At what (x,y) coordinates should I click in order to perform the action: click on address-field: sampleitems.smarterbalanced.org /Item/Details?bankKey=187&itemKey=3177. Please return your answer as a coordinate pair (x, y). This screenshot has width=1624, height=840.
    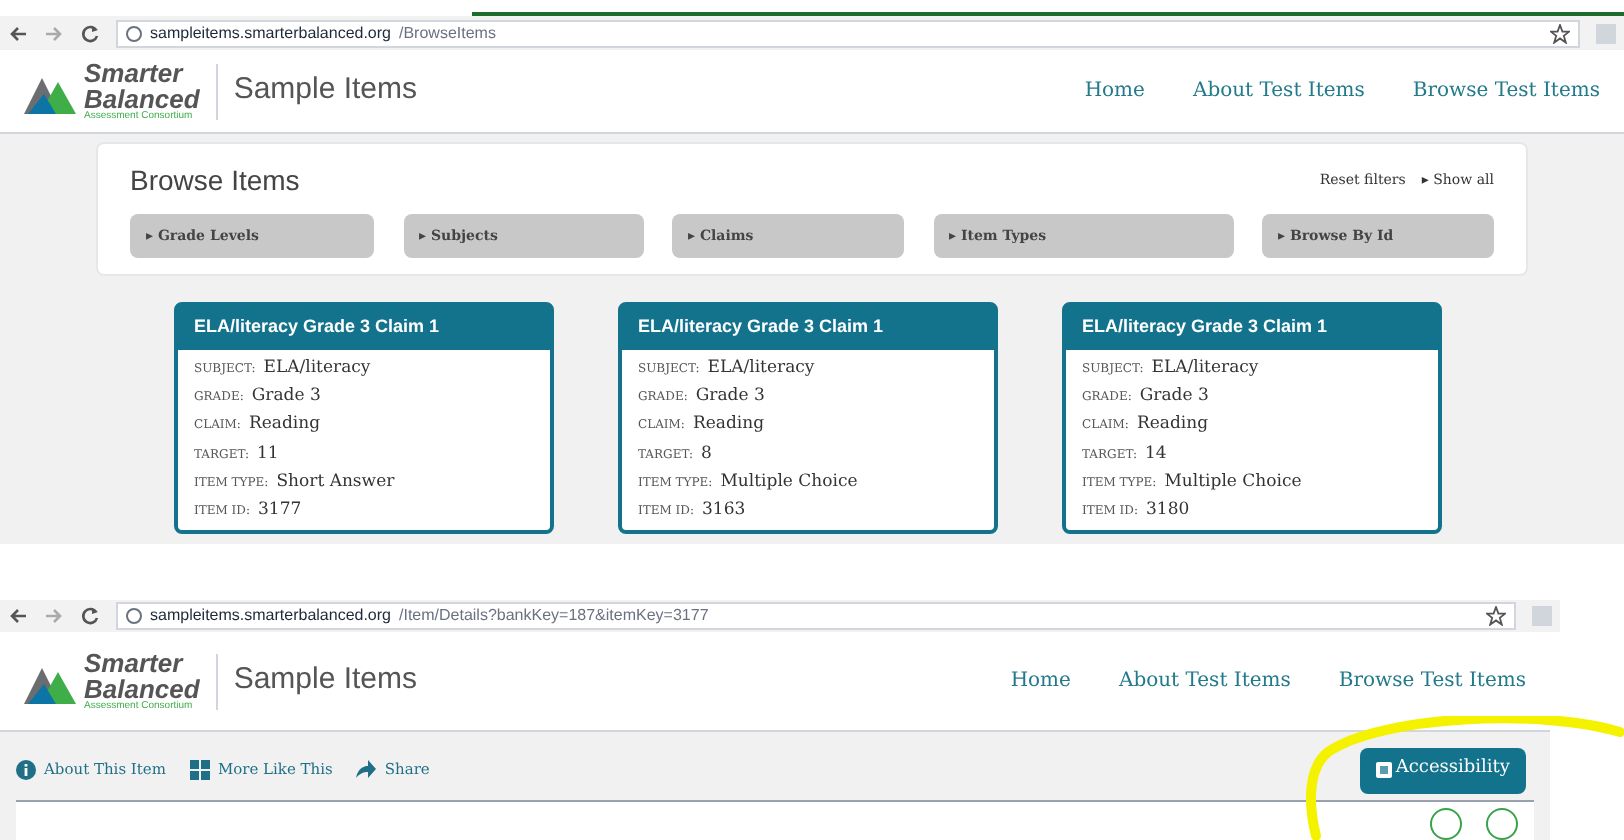
    Looking at the image, I should click on (816, 616).